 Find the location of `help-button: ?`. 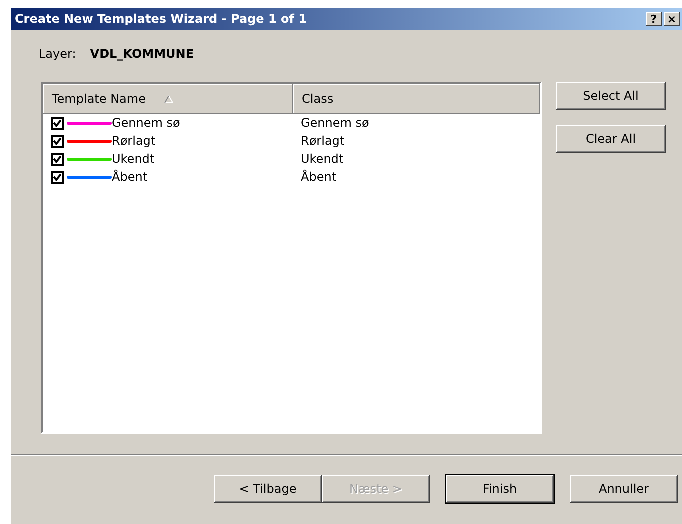

help-button: ? is located at coordinates (654, 19).